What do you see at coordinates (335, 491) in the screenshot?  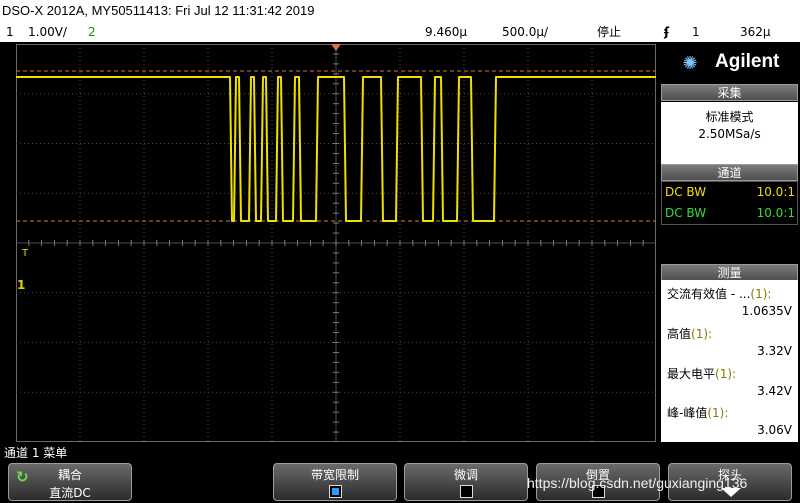 I see `bandwidth-limit-checkbox` at bounding box center [335, 491].